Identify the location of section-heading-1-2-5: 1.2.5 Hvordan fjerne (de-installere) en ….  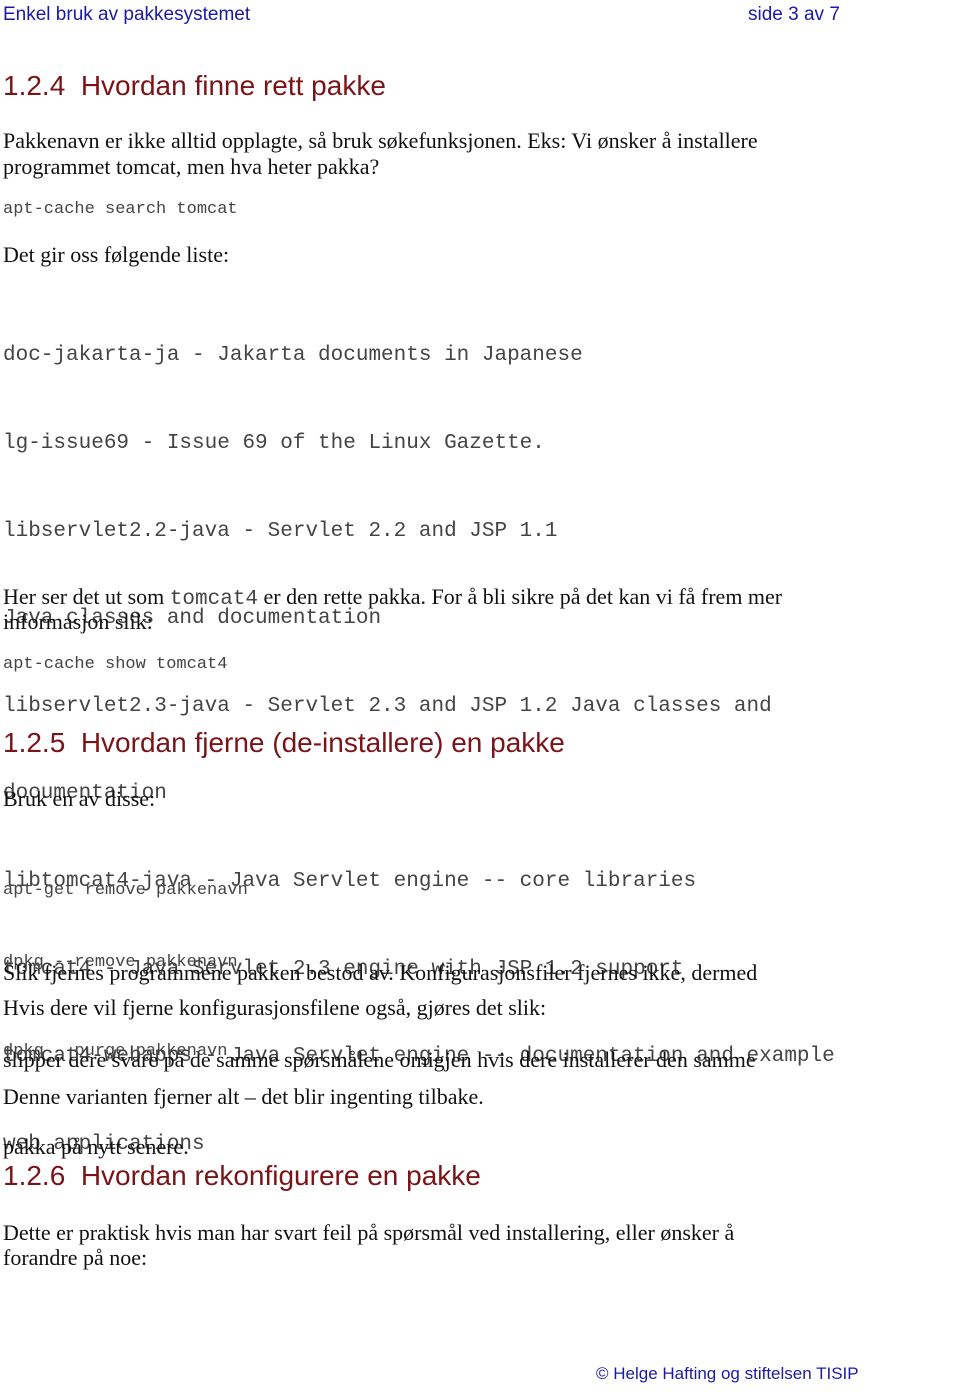
(284, 742).